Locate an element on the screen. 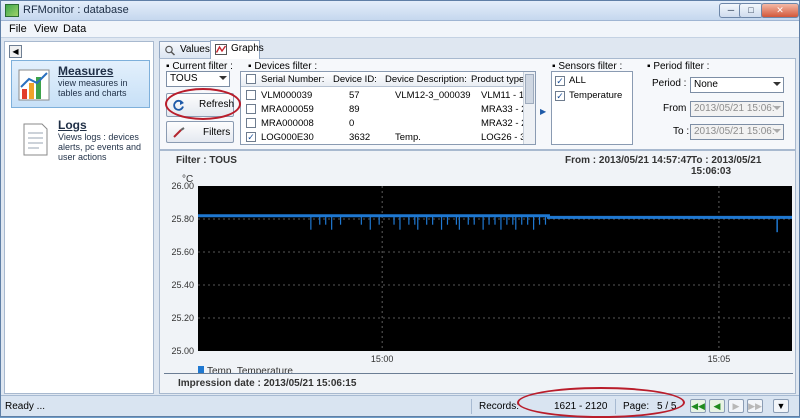 This screenshot has height=418, width=800. column-device-id: Device ID: is located at coordinates (355, 79).